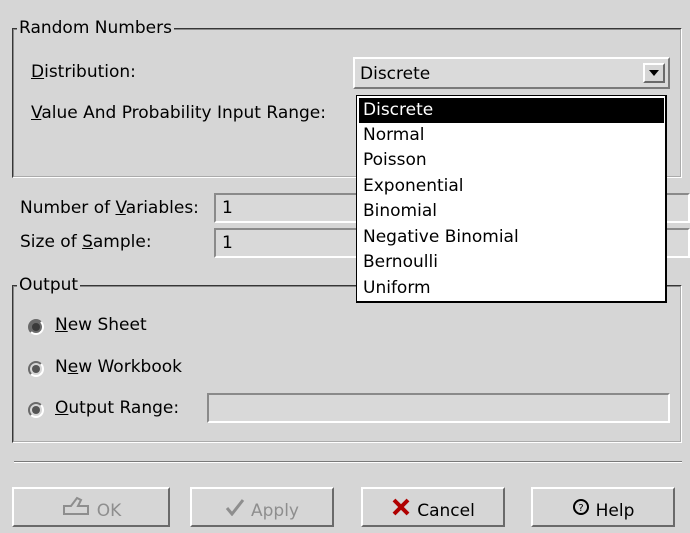 The height and width of the screenshot is (533, 690). Describe the element at coordinates (118, 367) in the screenshot. I see `new-workbook-label: New Workbook` at that location.